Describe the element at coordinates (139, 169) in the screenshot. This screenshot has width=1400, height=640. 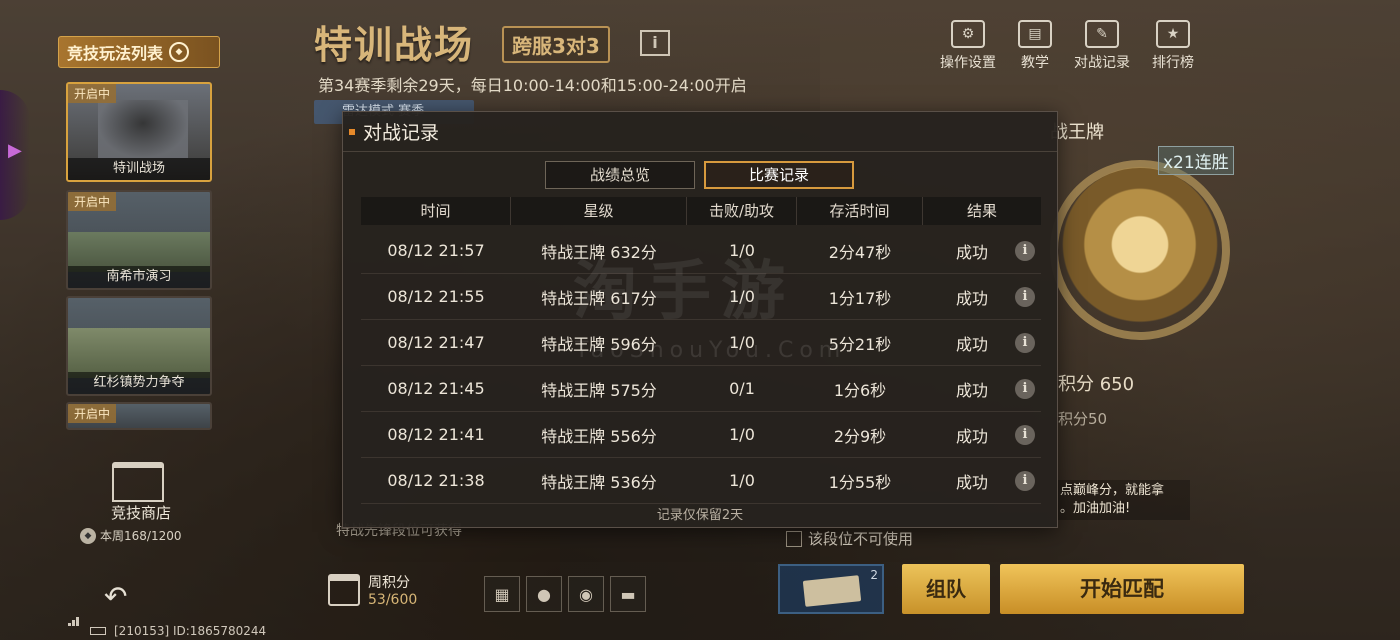
I see `mode-name: 特训战场` at that location.